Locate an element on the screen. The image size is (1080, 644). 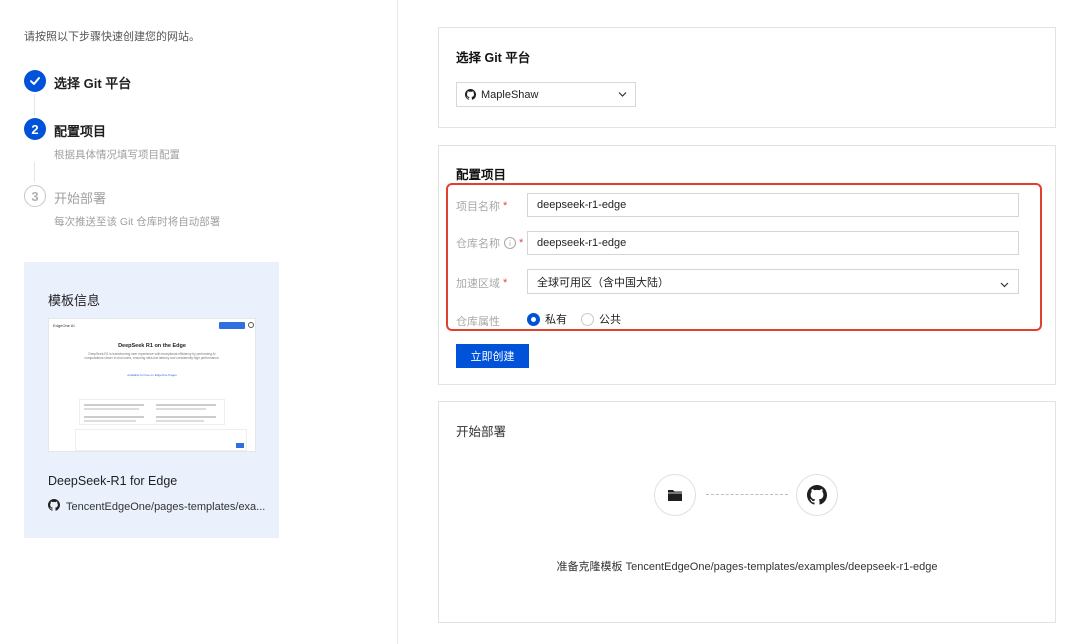
region-select: 全球可用区（含中国大陆） is located at coordinates (773, 281).